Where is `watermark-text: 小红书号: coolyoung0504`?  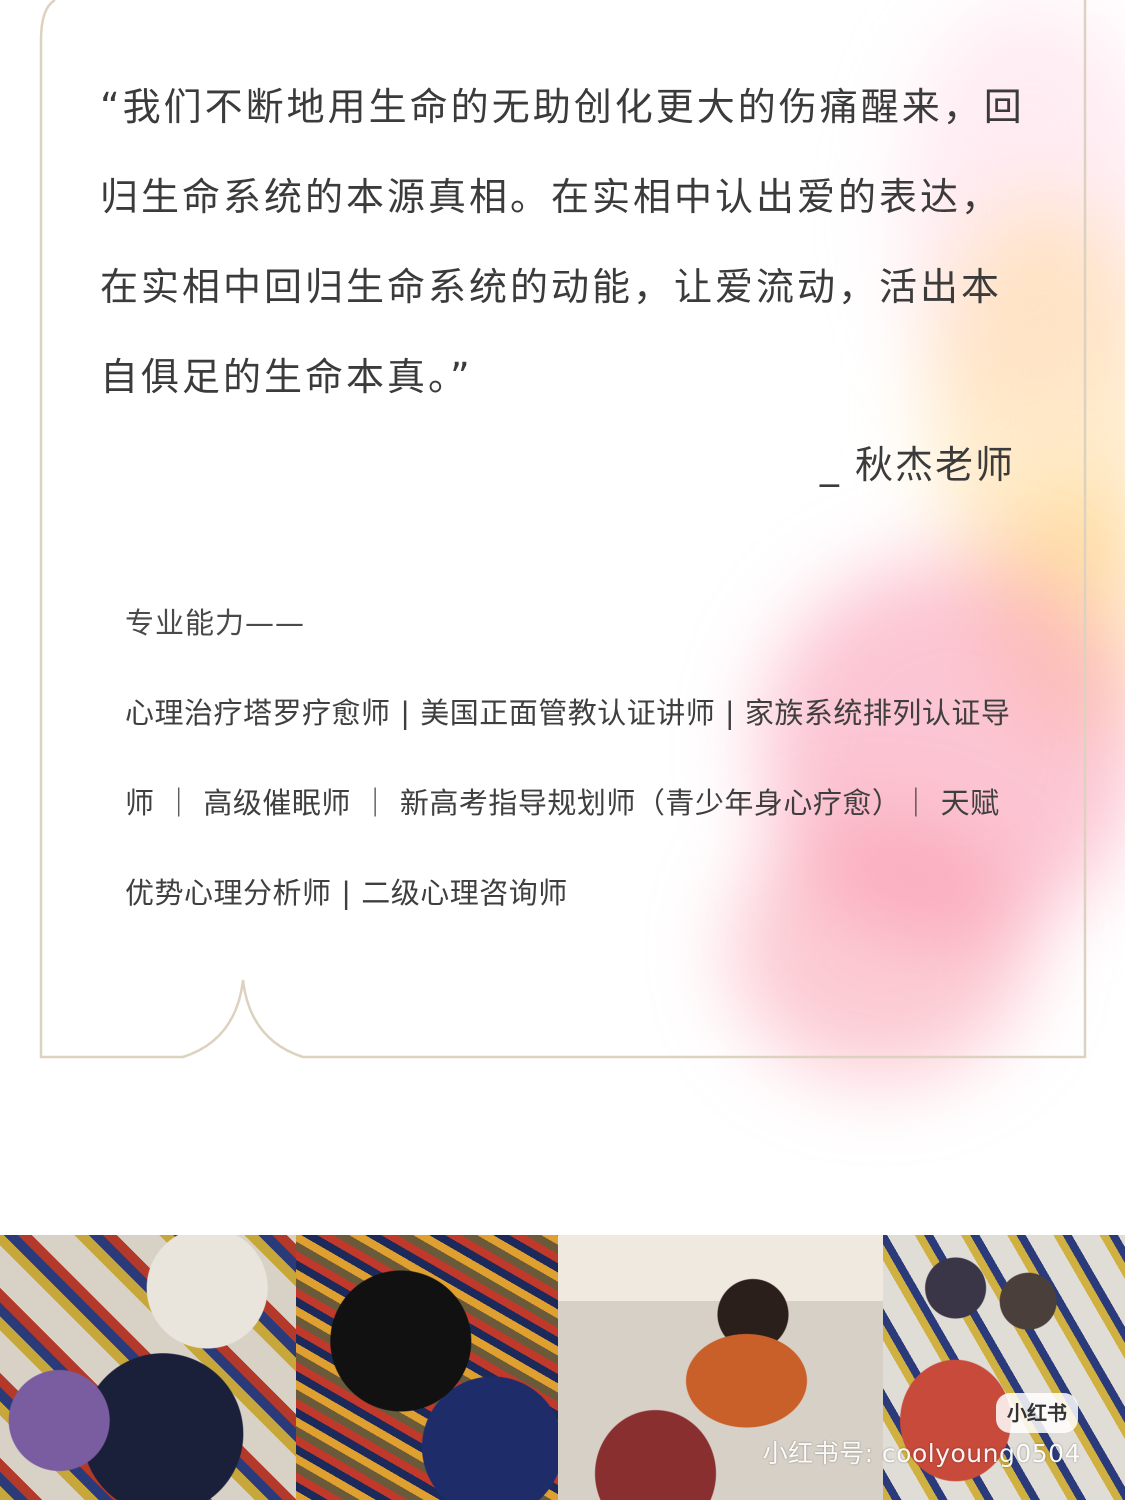 watermark-text: 小红书号: coolyoung0504 is located at coordinates (921, 1453).